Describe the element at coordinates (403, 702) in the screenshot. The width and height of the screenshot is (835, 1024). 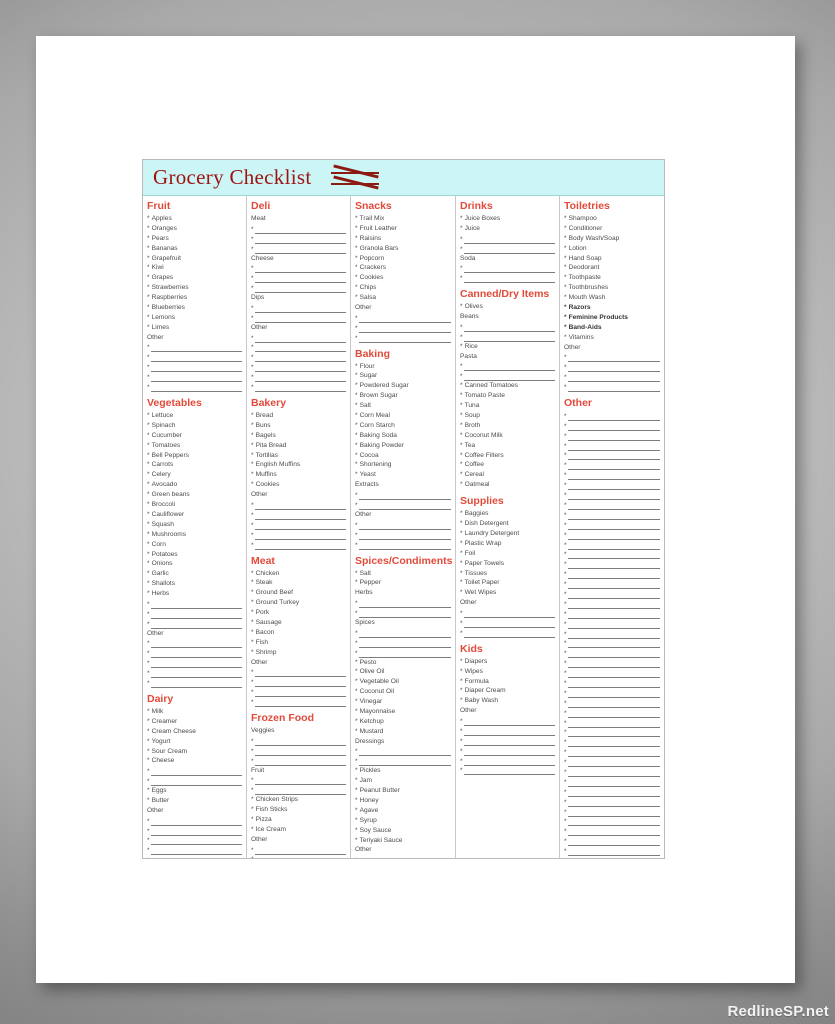
I see `checklist-item: * Vinegar` at that location.